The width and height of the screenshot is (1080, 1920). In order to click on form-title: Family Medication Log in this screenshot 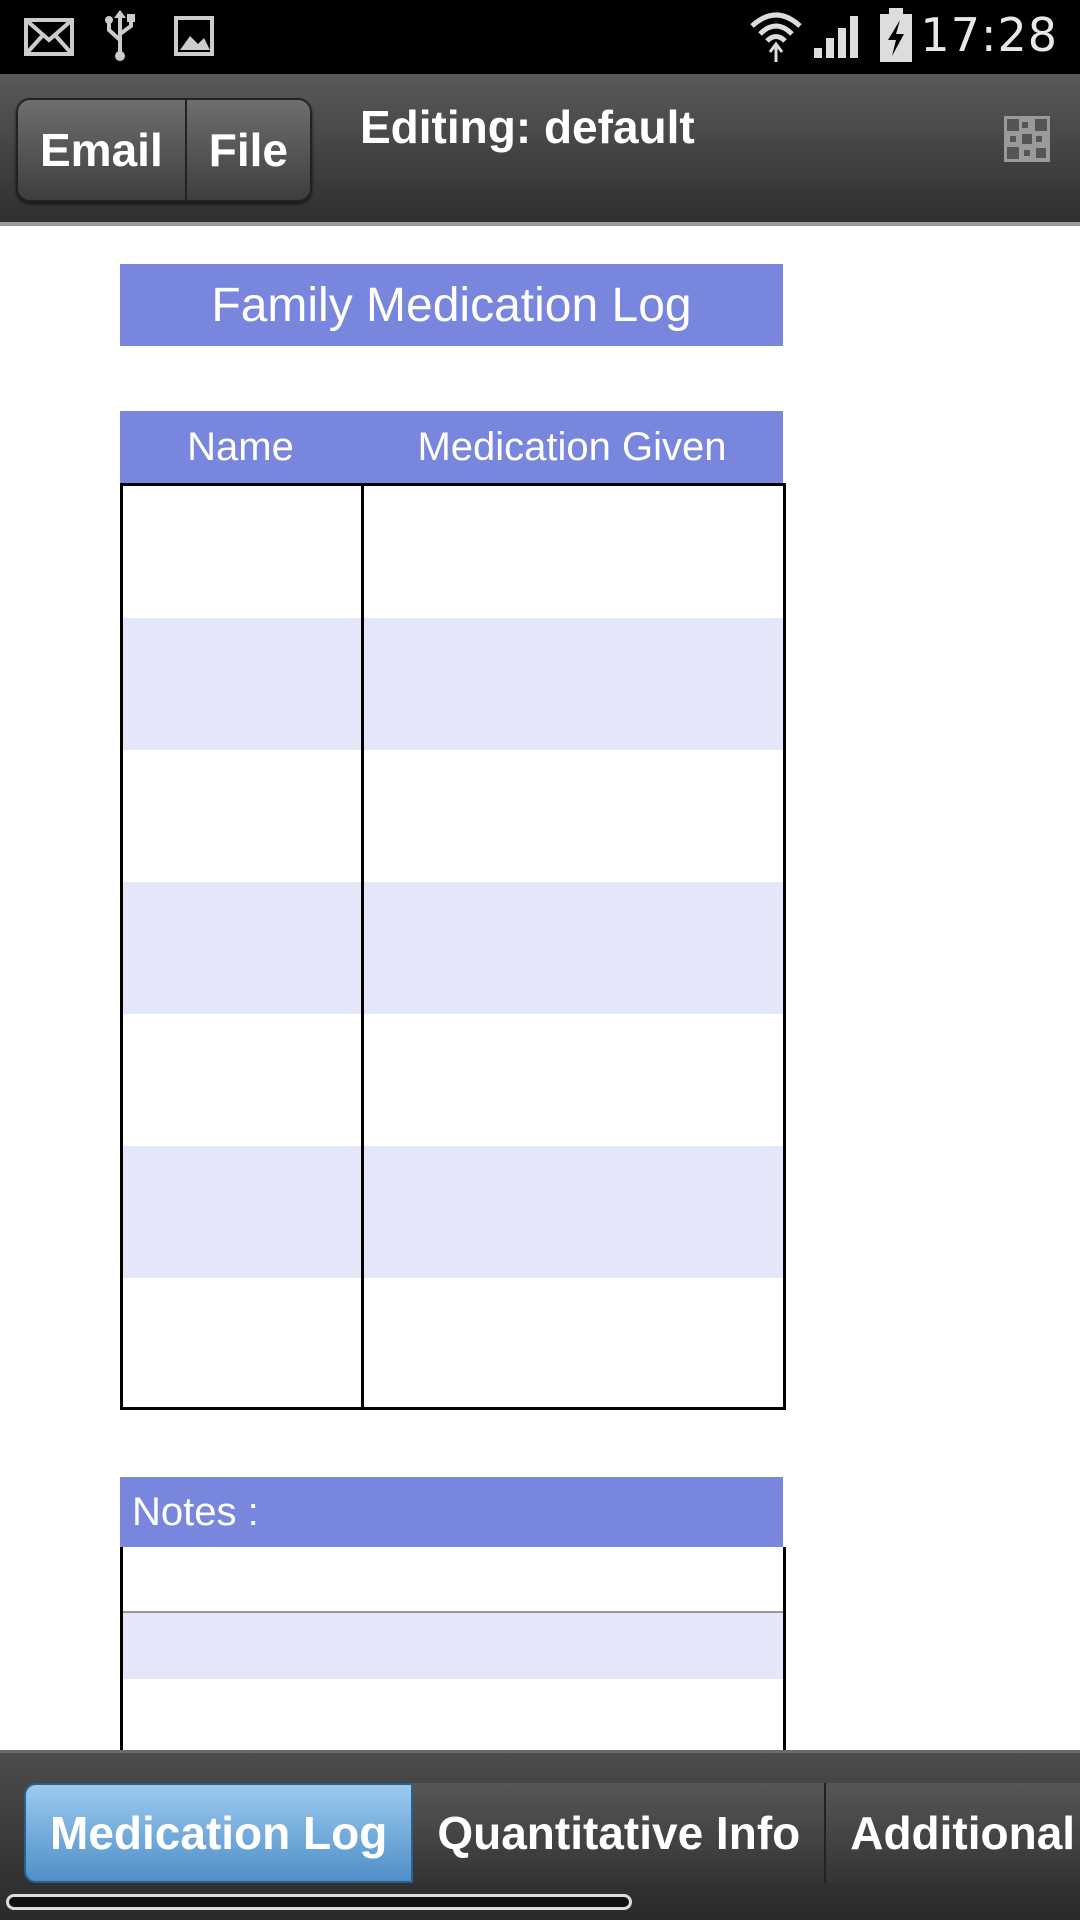, I will do `click(451, 305)`.